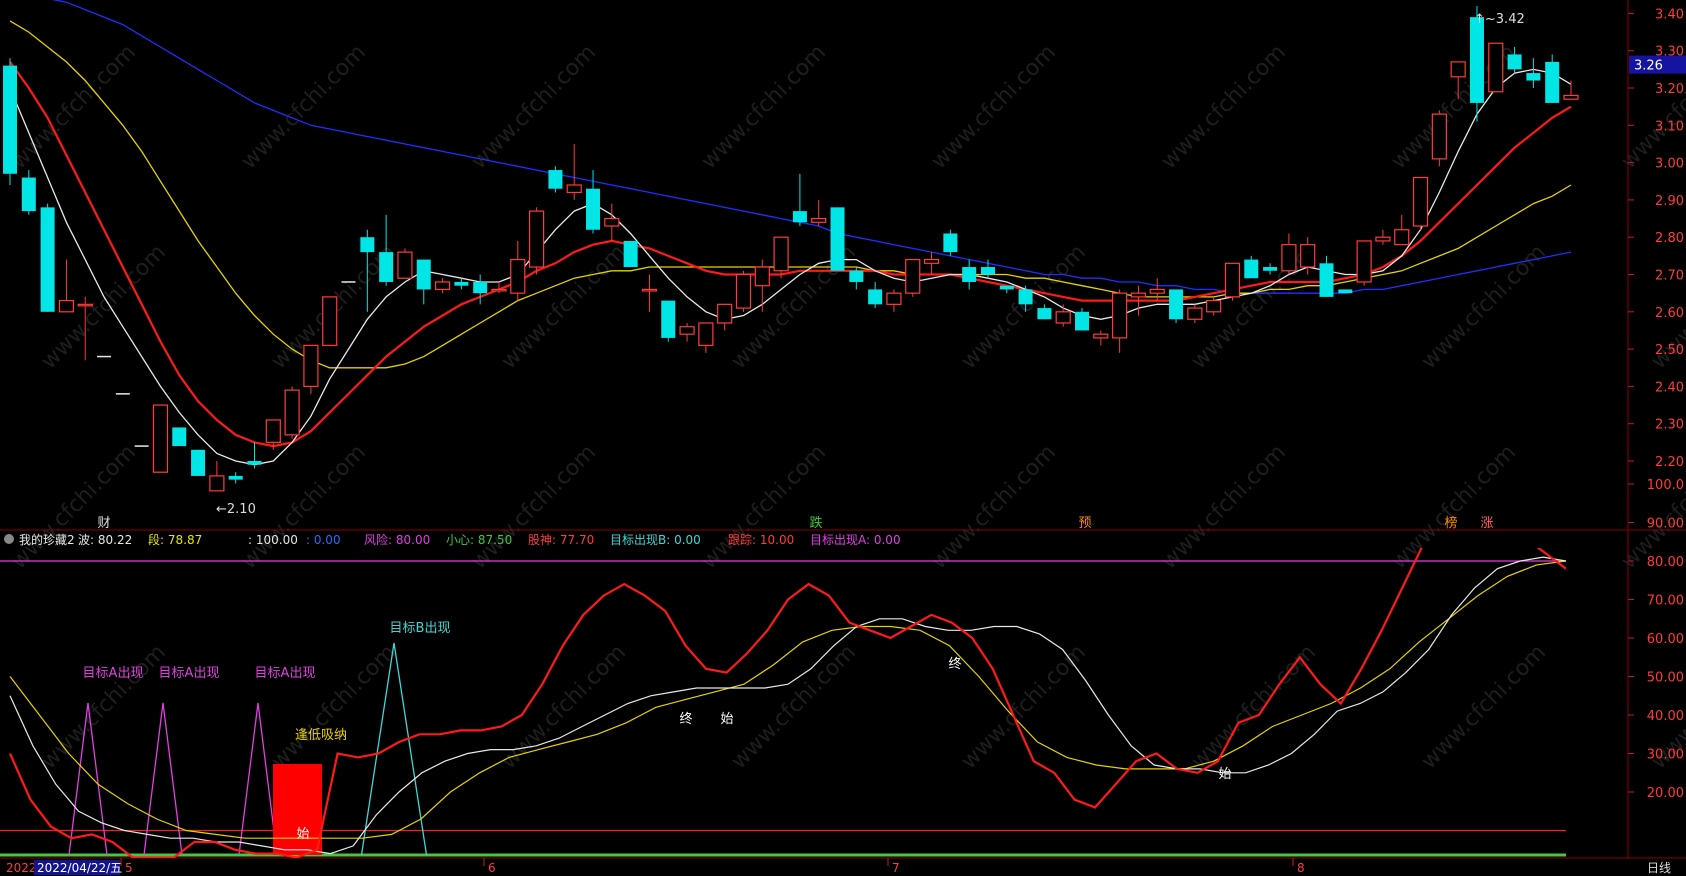  What do you see at coordinates (9, 539) in the screenshot?
I see `collapse-icon` at bounding box center [9, 539].